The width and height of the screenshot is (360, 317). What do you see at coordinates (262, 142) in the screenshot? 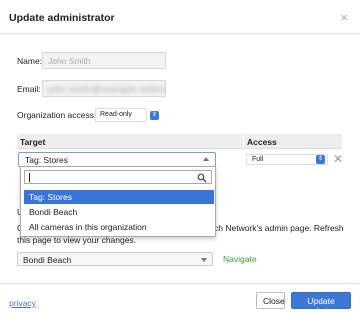
I see `access-column-header: Access` at bounding box center [262, 142].